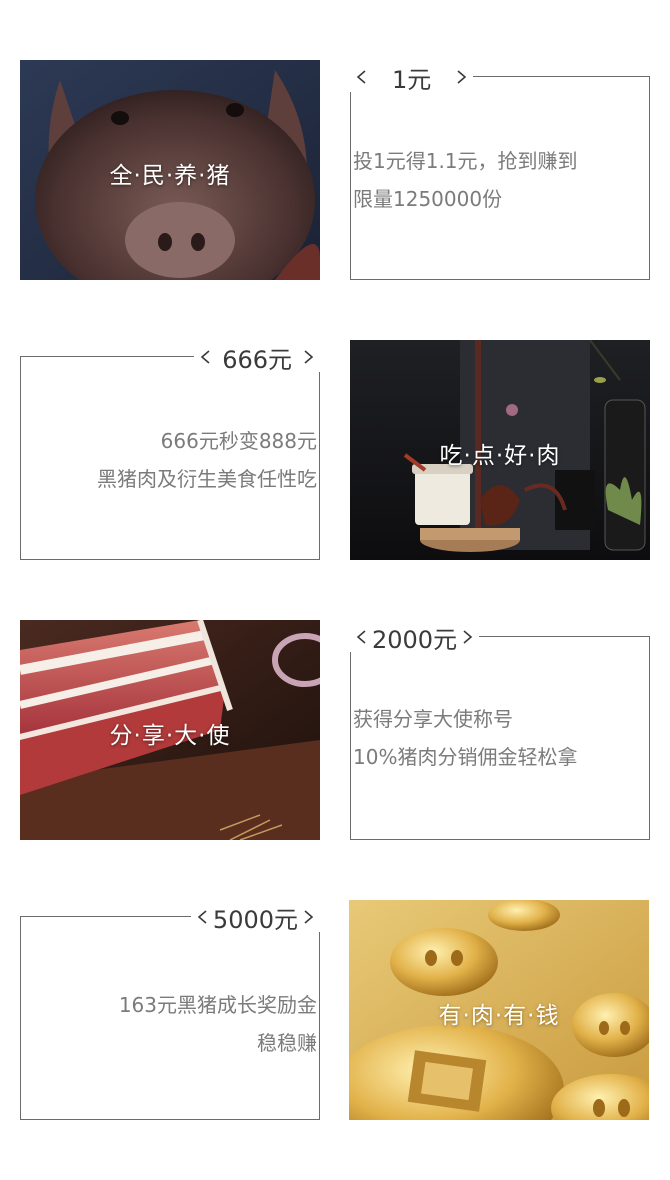 The height and width of the screenshot is (1180, 670). Describe the element at coordinates (218, 1024) in the screenshot. I see `card-description: 163元黑猪成长奖励金 稳稳赚` at that location.